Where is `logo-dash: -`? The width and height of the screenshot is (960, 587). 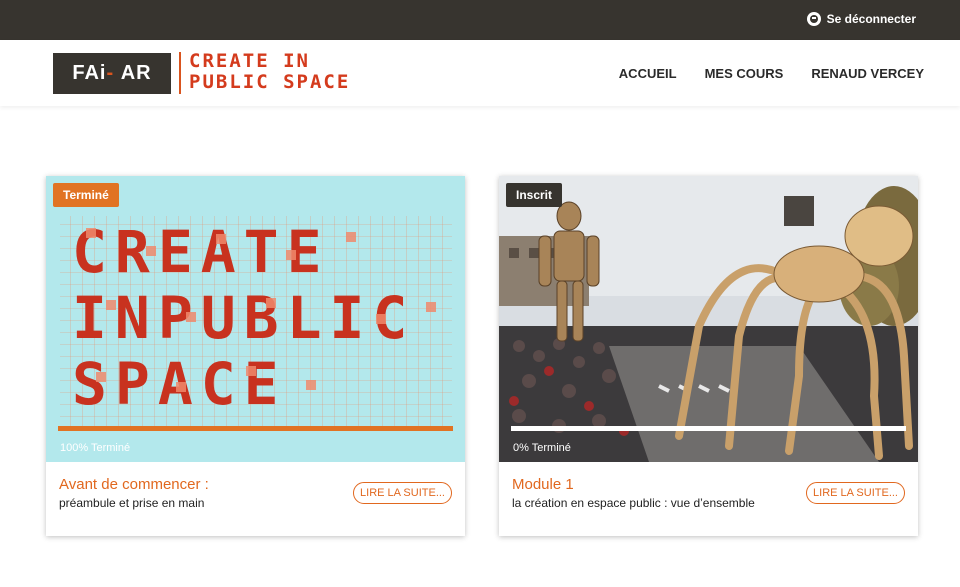 logo-dash: - is located at coordinates (110, 73).